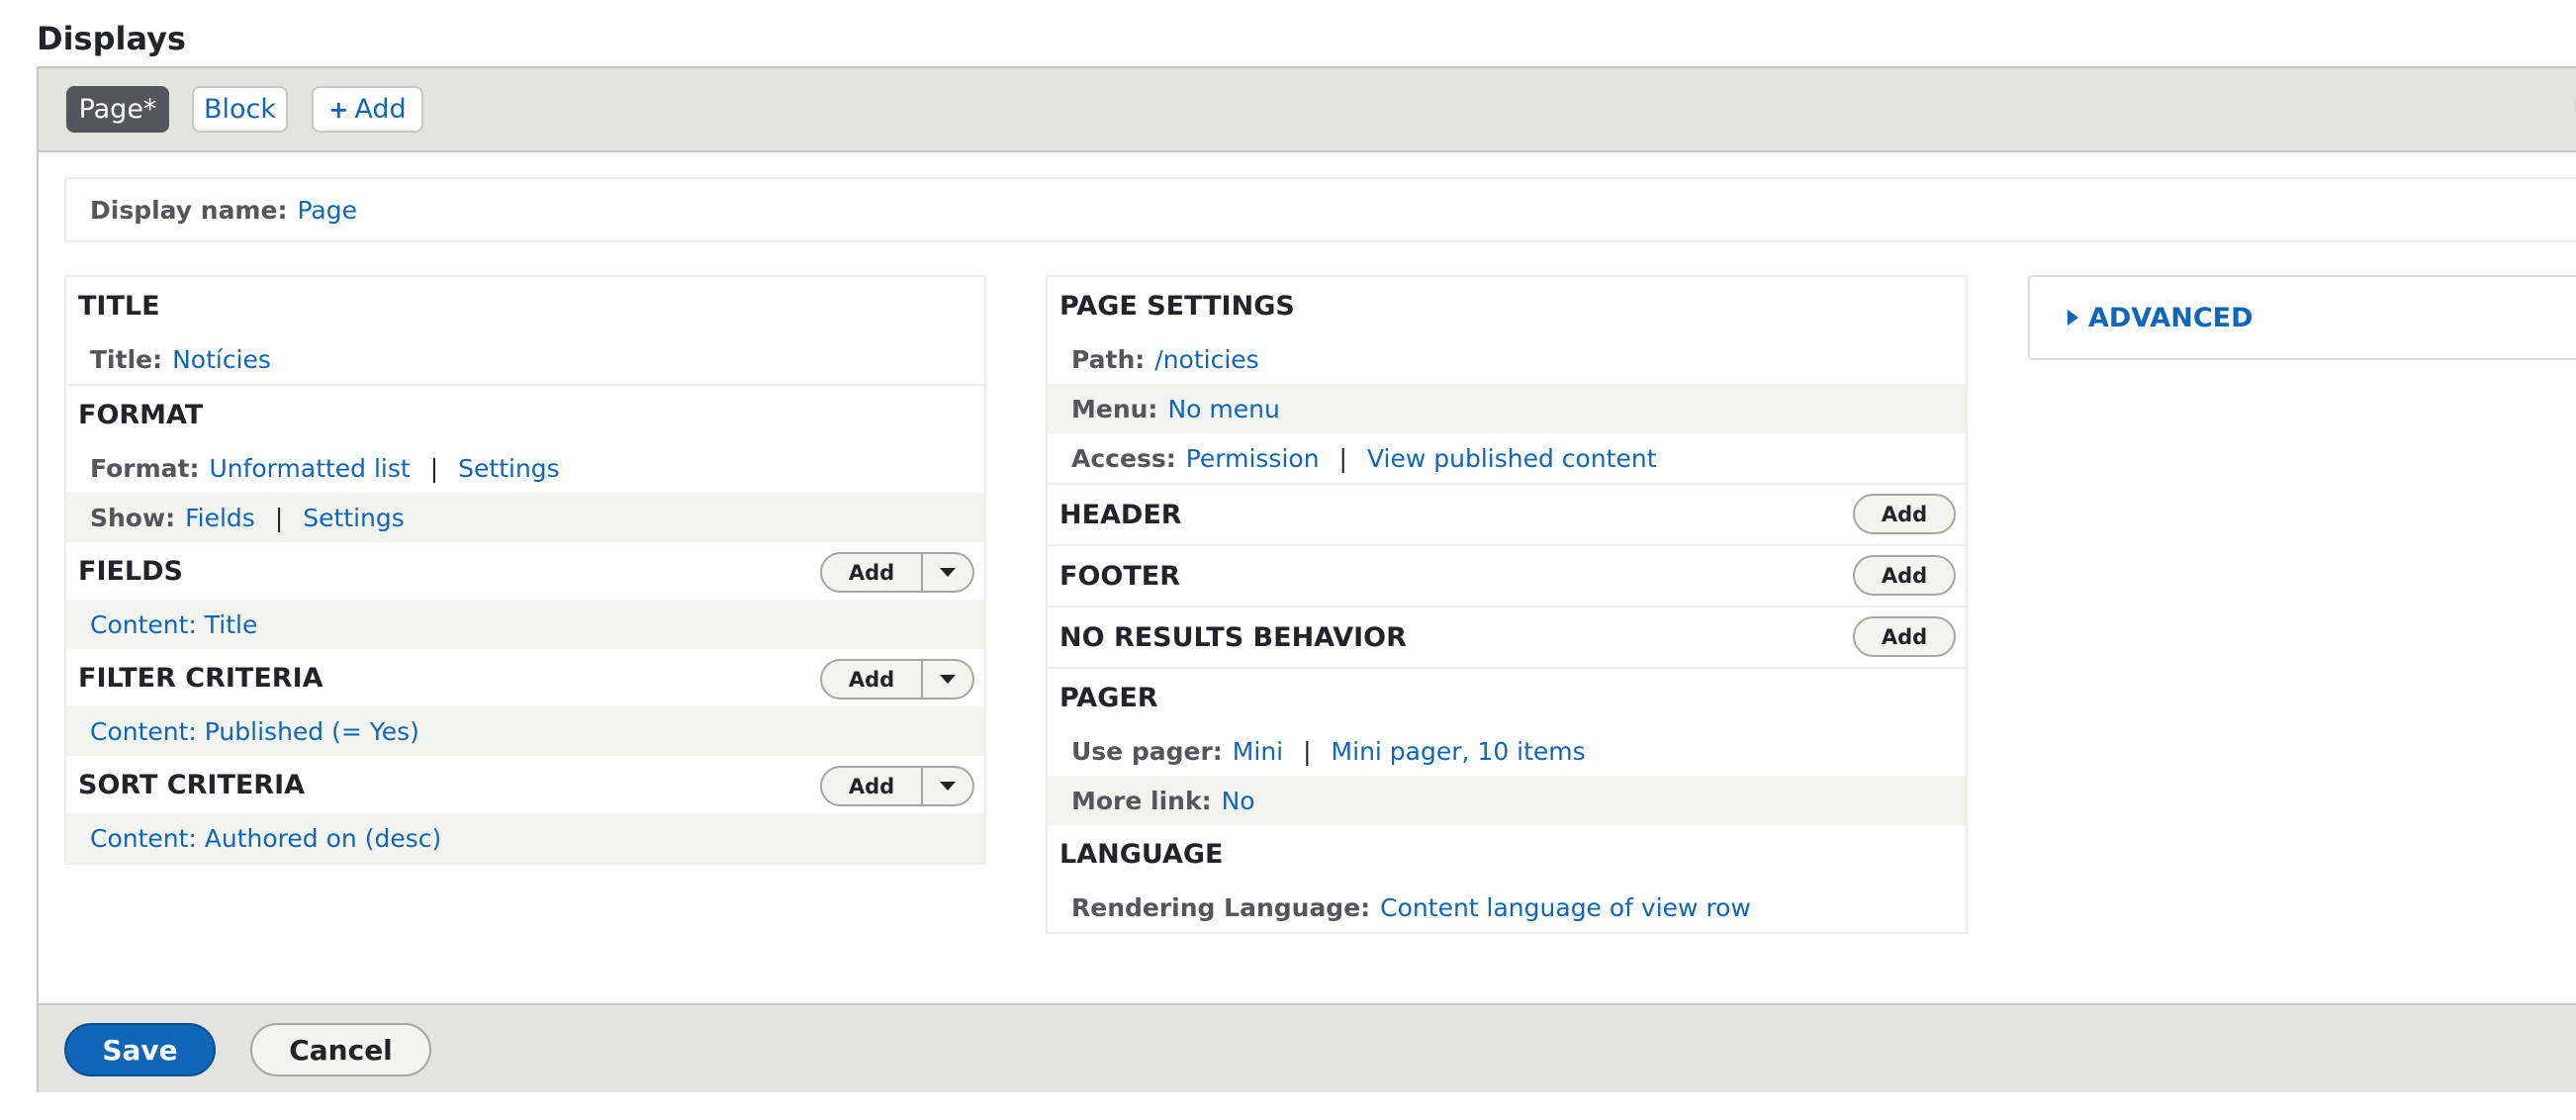 The height and width of the screenshot is (1120, 2576). Describe the element at coordinates (1253, 458) in the screenshot. I see `access-link: Permission` at that location.